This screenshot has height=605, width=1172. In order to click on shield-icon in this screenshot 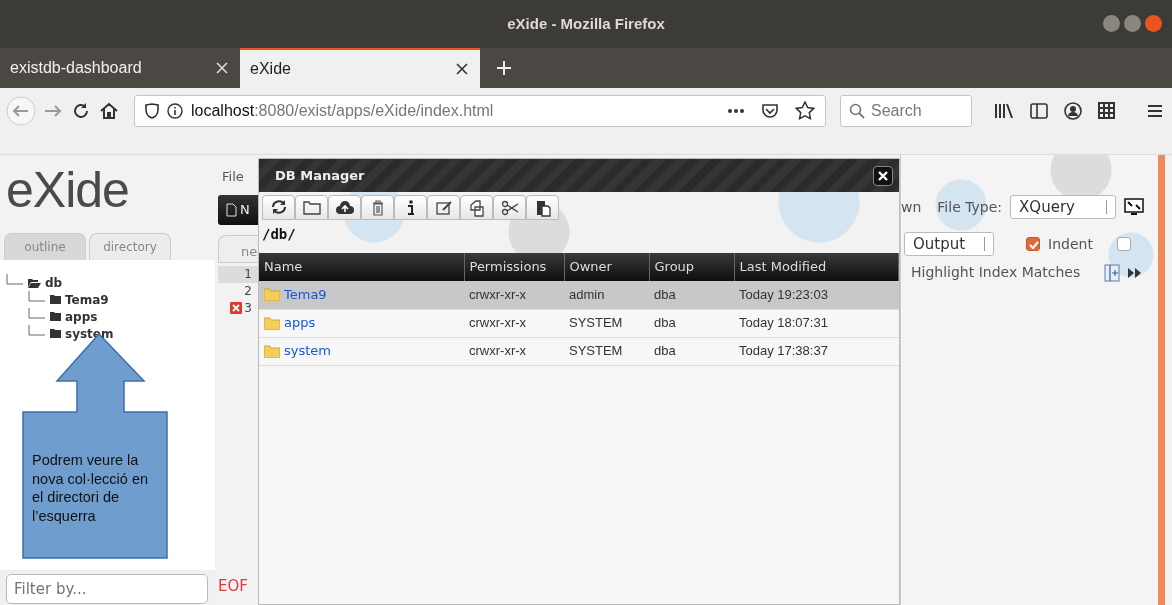, I will do `click(152, 110)`.